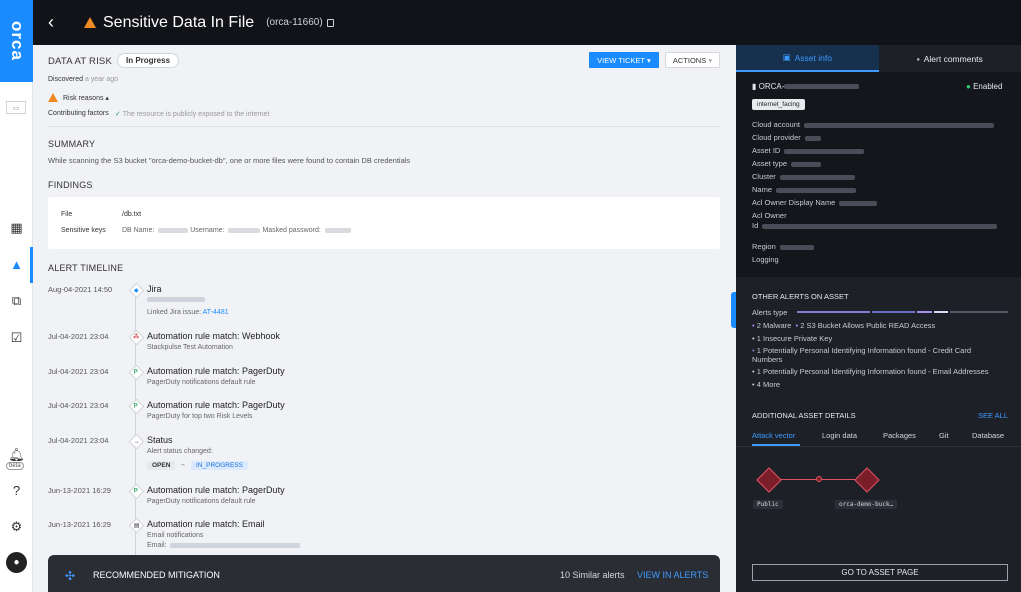 This screenshot has height=592, width=1021. I want to click on alerts-icon: ▲, so click(16, 264).